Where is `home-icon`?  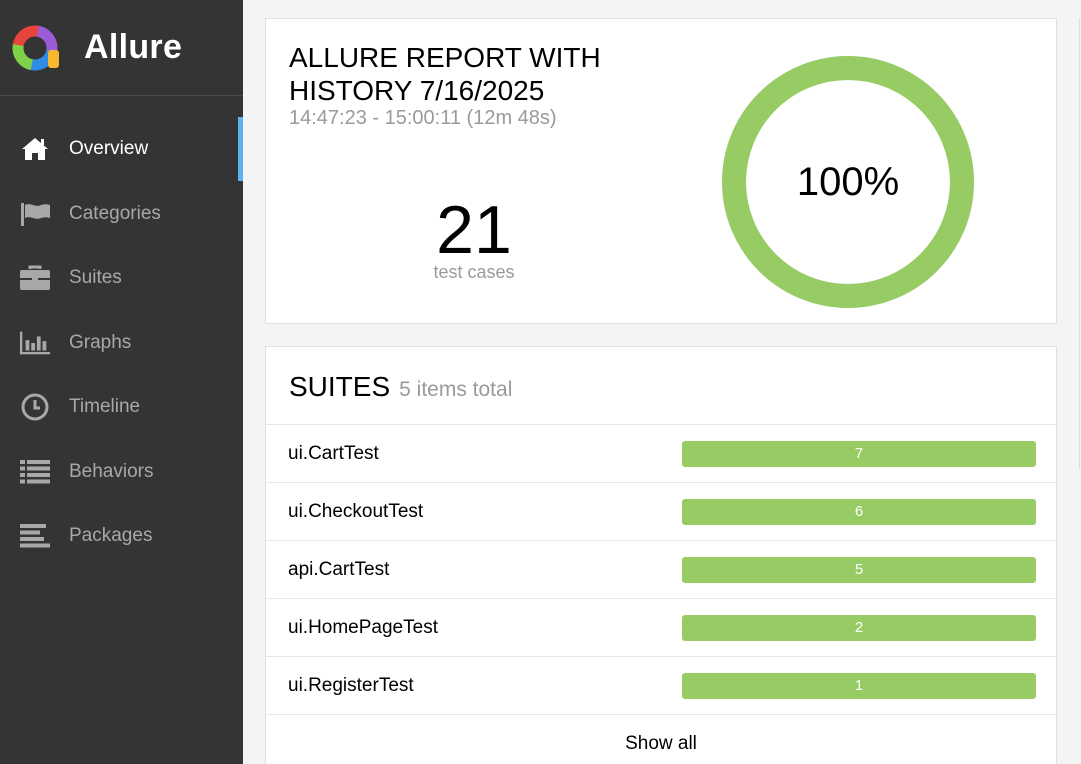 home-icon is located at coordinates (35, 149).